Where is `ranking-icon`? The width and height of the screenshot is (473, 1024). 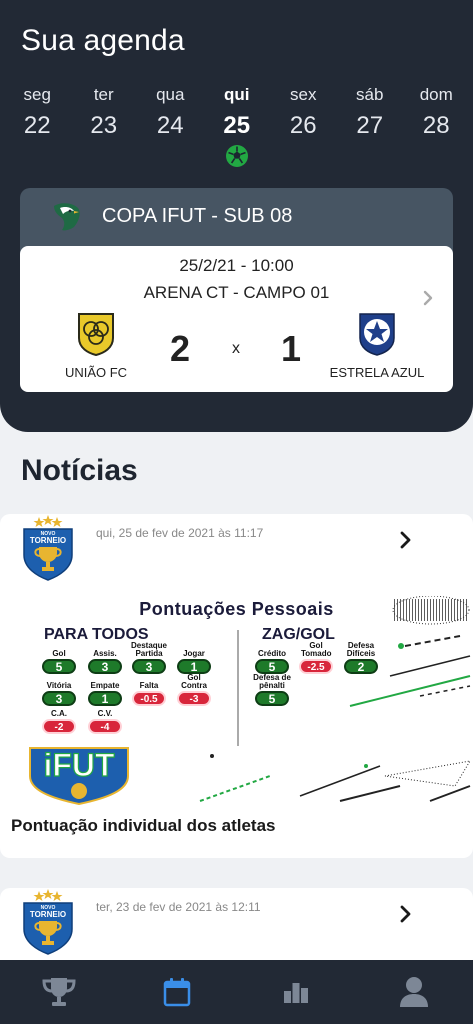 ranking-icon is located at coordinates (295, 993).